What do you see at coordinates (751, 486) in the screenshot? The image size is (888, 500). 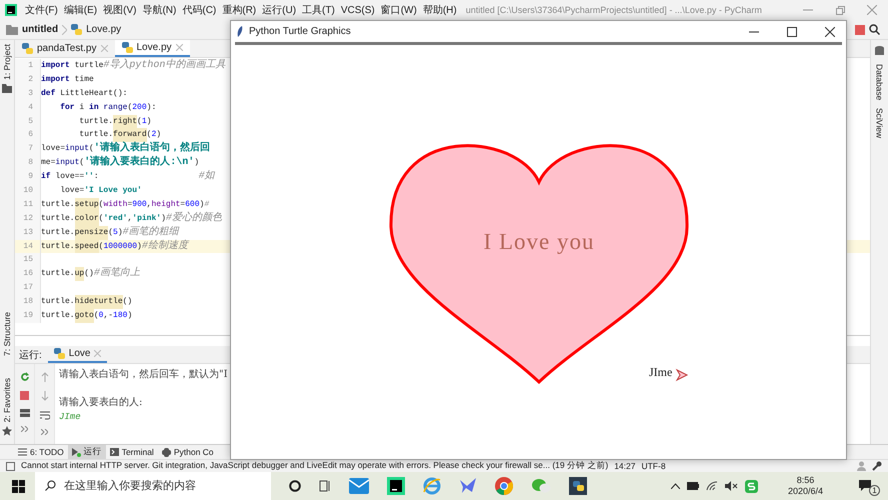 I see `s-logo-icon` at bounding box center [751, 486].